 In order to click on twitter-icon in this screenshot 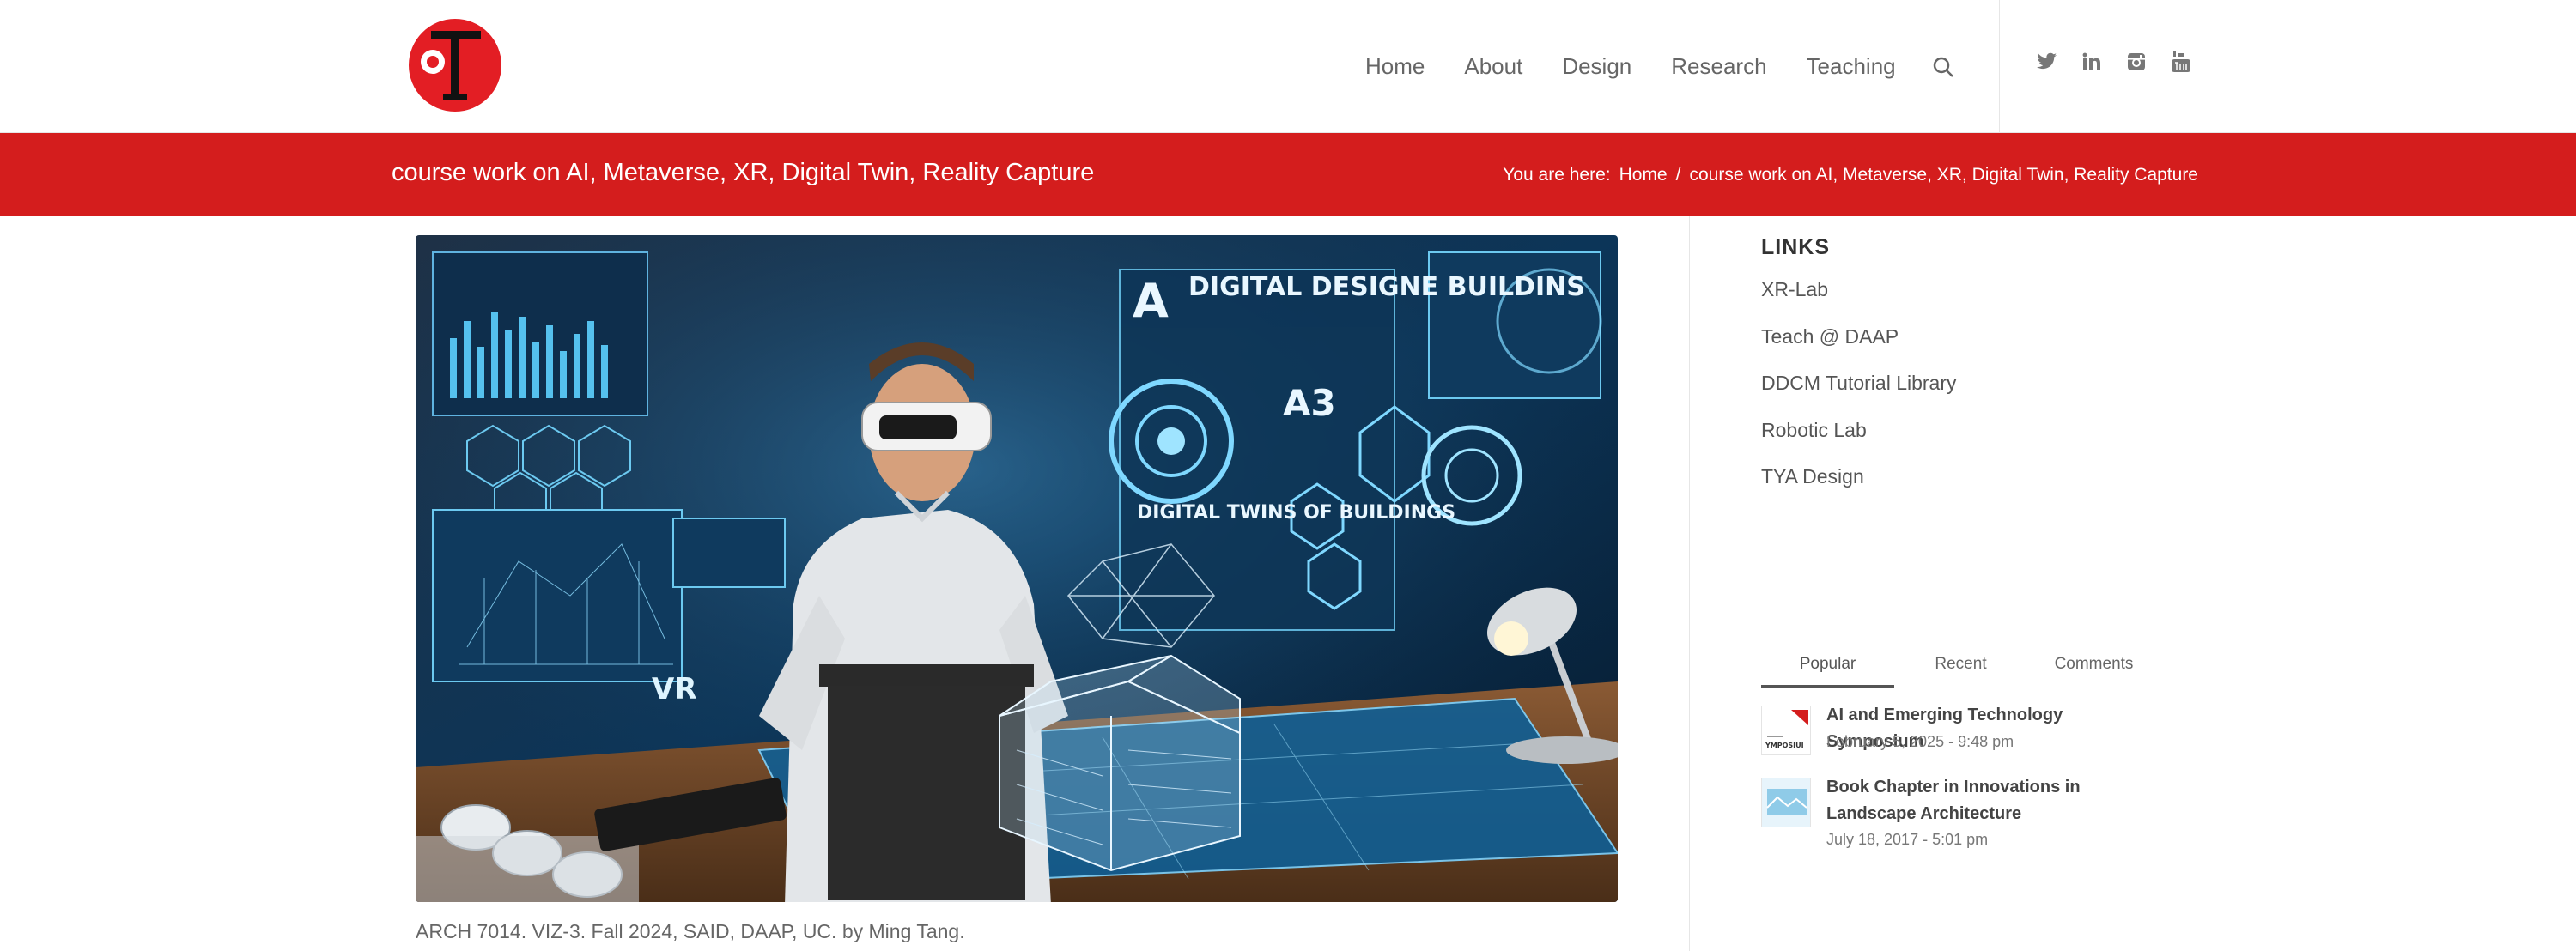, I will do `click(2047, 62)`.